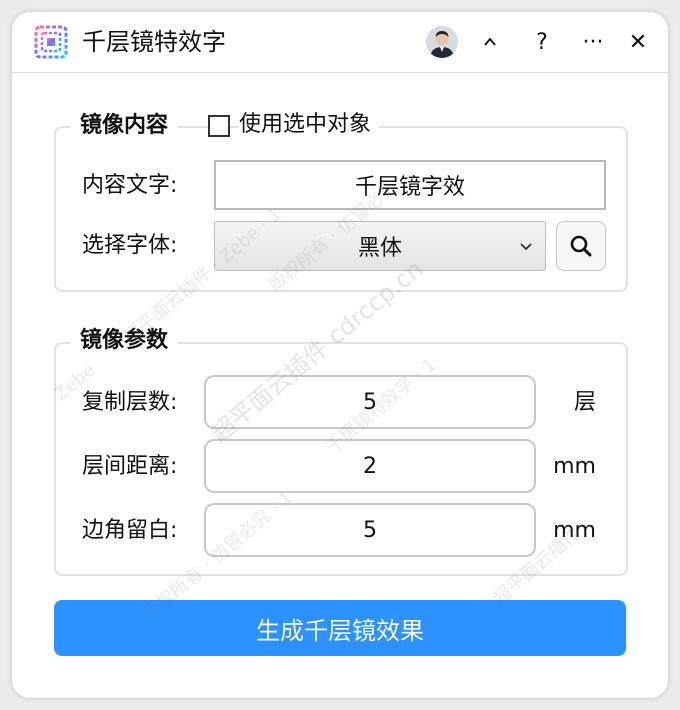 This screenshot has height=710, width=680. I want to click on chevron-up-icon, so click(490, 41).